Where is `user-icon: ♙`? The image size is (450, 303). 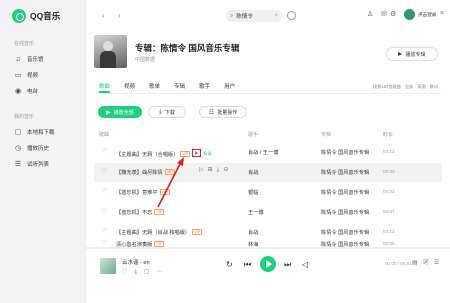
user-icon: ♙ is located at coordinates (370, 14).